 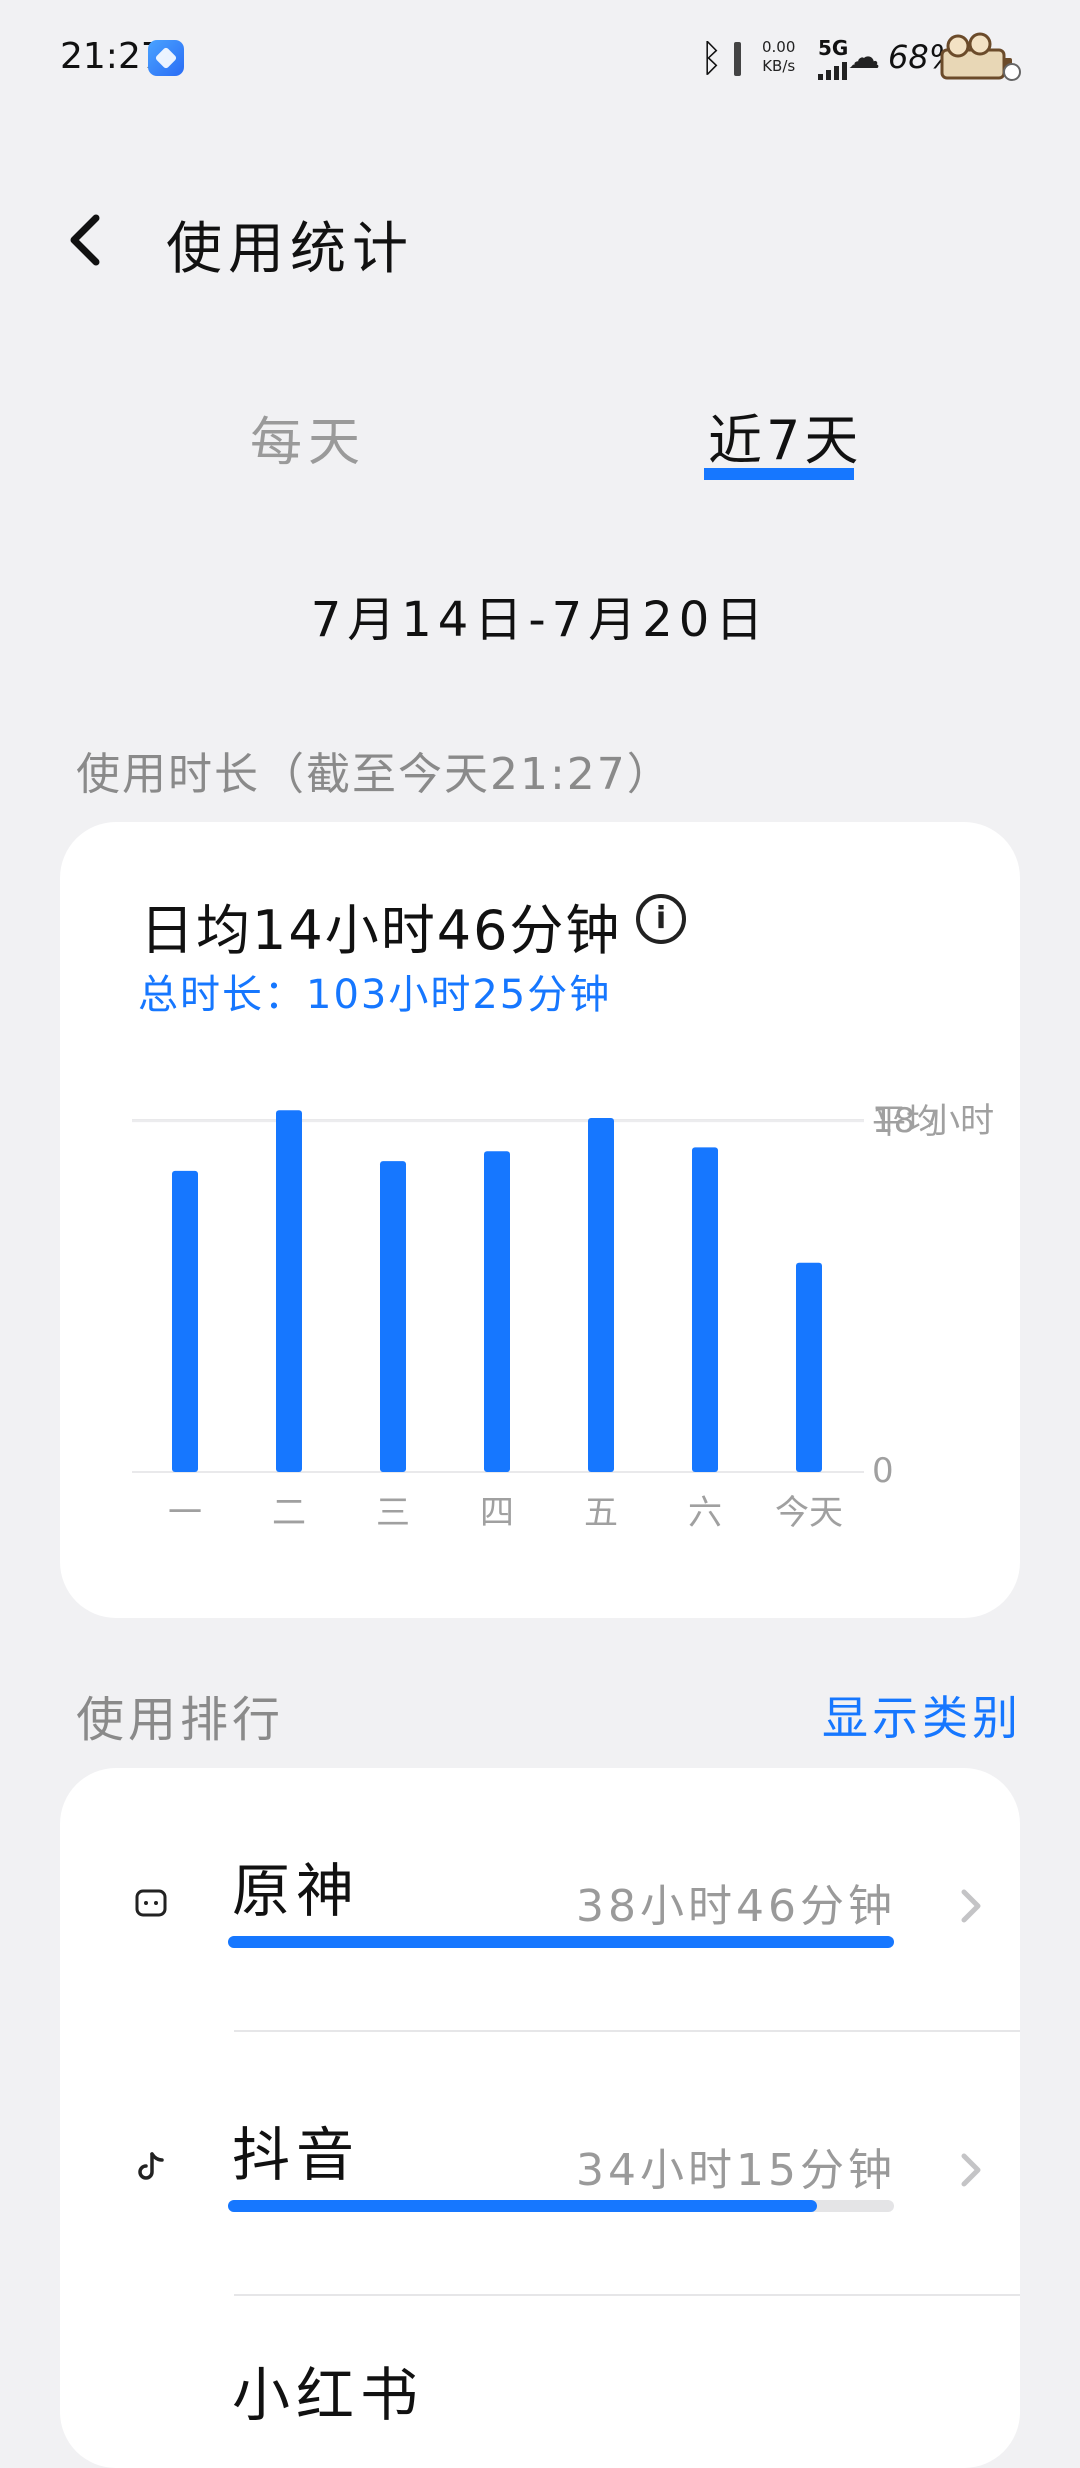 I want to click on cloud-icon: ☁, so click(x=864, y=57).